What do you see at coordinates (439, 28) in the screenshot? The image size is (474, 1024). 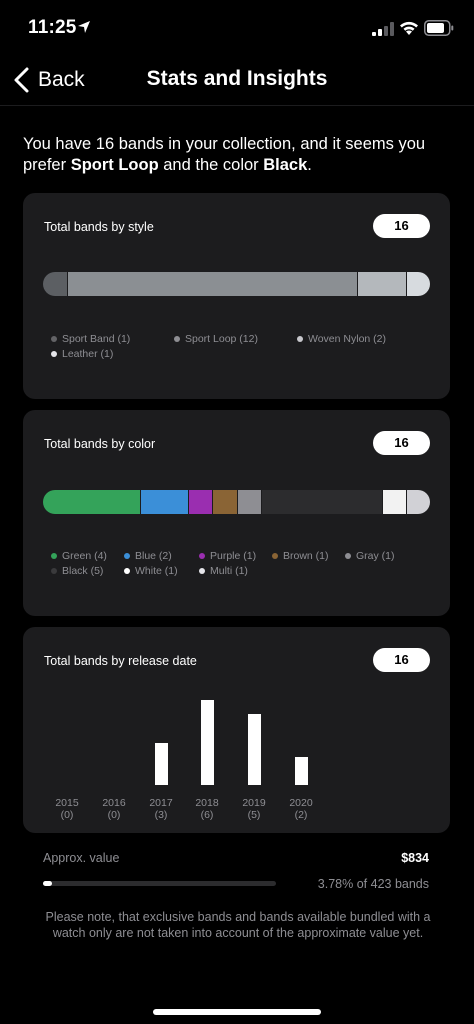 I see `battery-icon` at bounding box center [439, 28].